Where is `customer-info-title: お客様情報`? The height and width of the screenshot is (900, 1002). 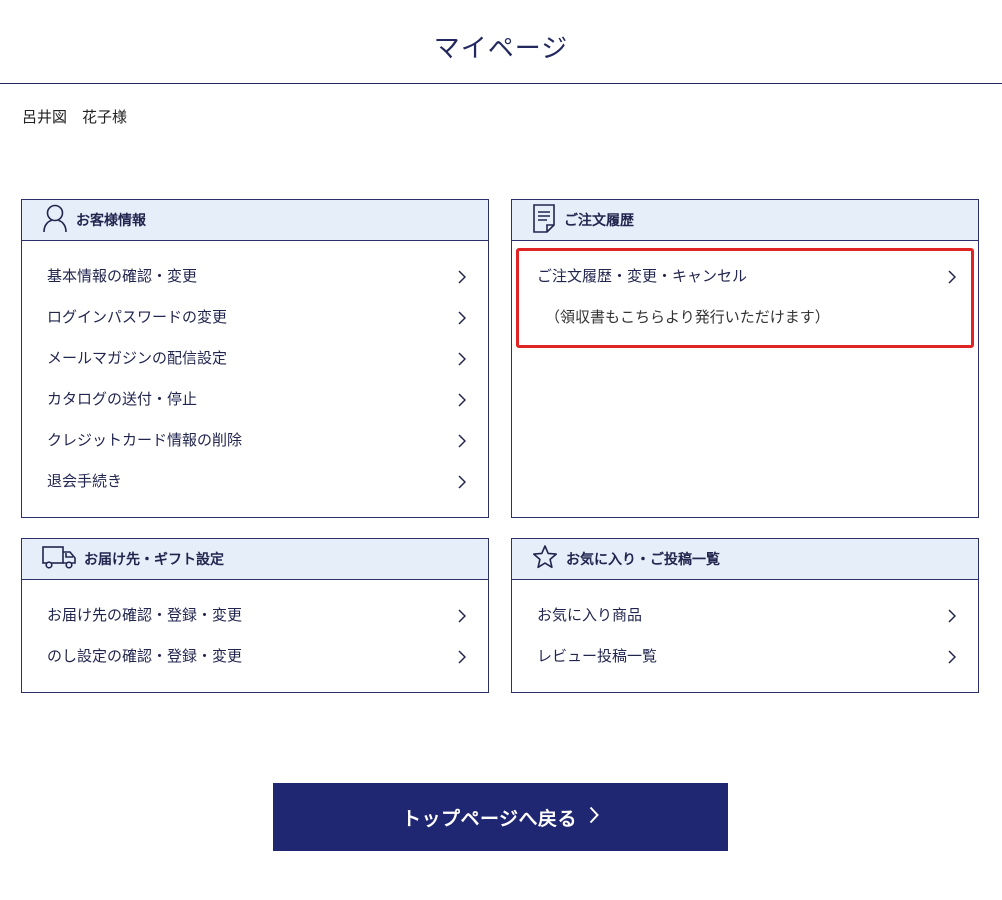 customer-info-title: お客様情報 is located at coordinates (111, 221).